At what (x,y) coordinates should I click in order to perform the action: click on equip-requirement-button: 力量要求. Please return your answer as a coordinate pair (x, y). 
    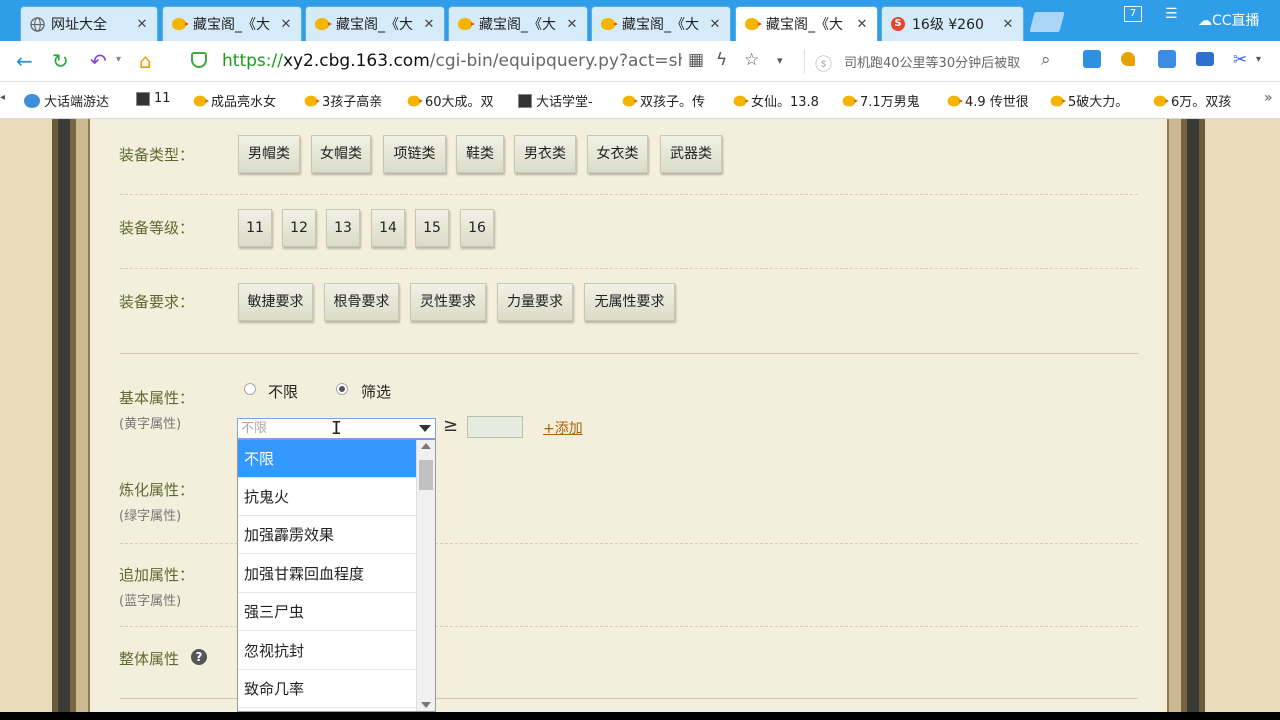
    Looking at the image, I should click on (535, 302).